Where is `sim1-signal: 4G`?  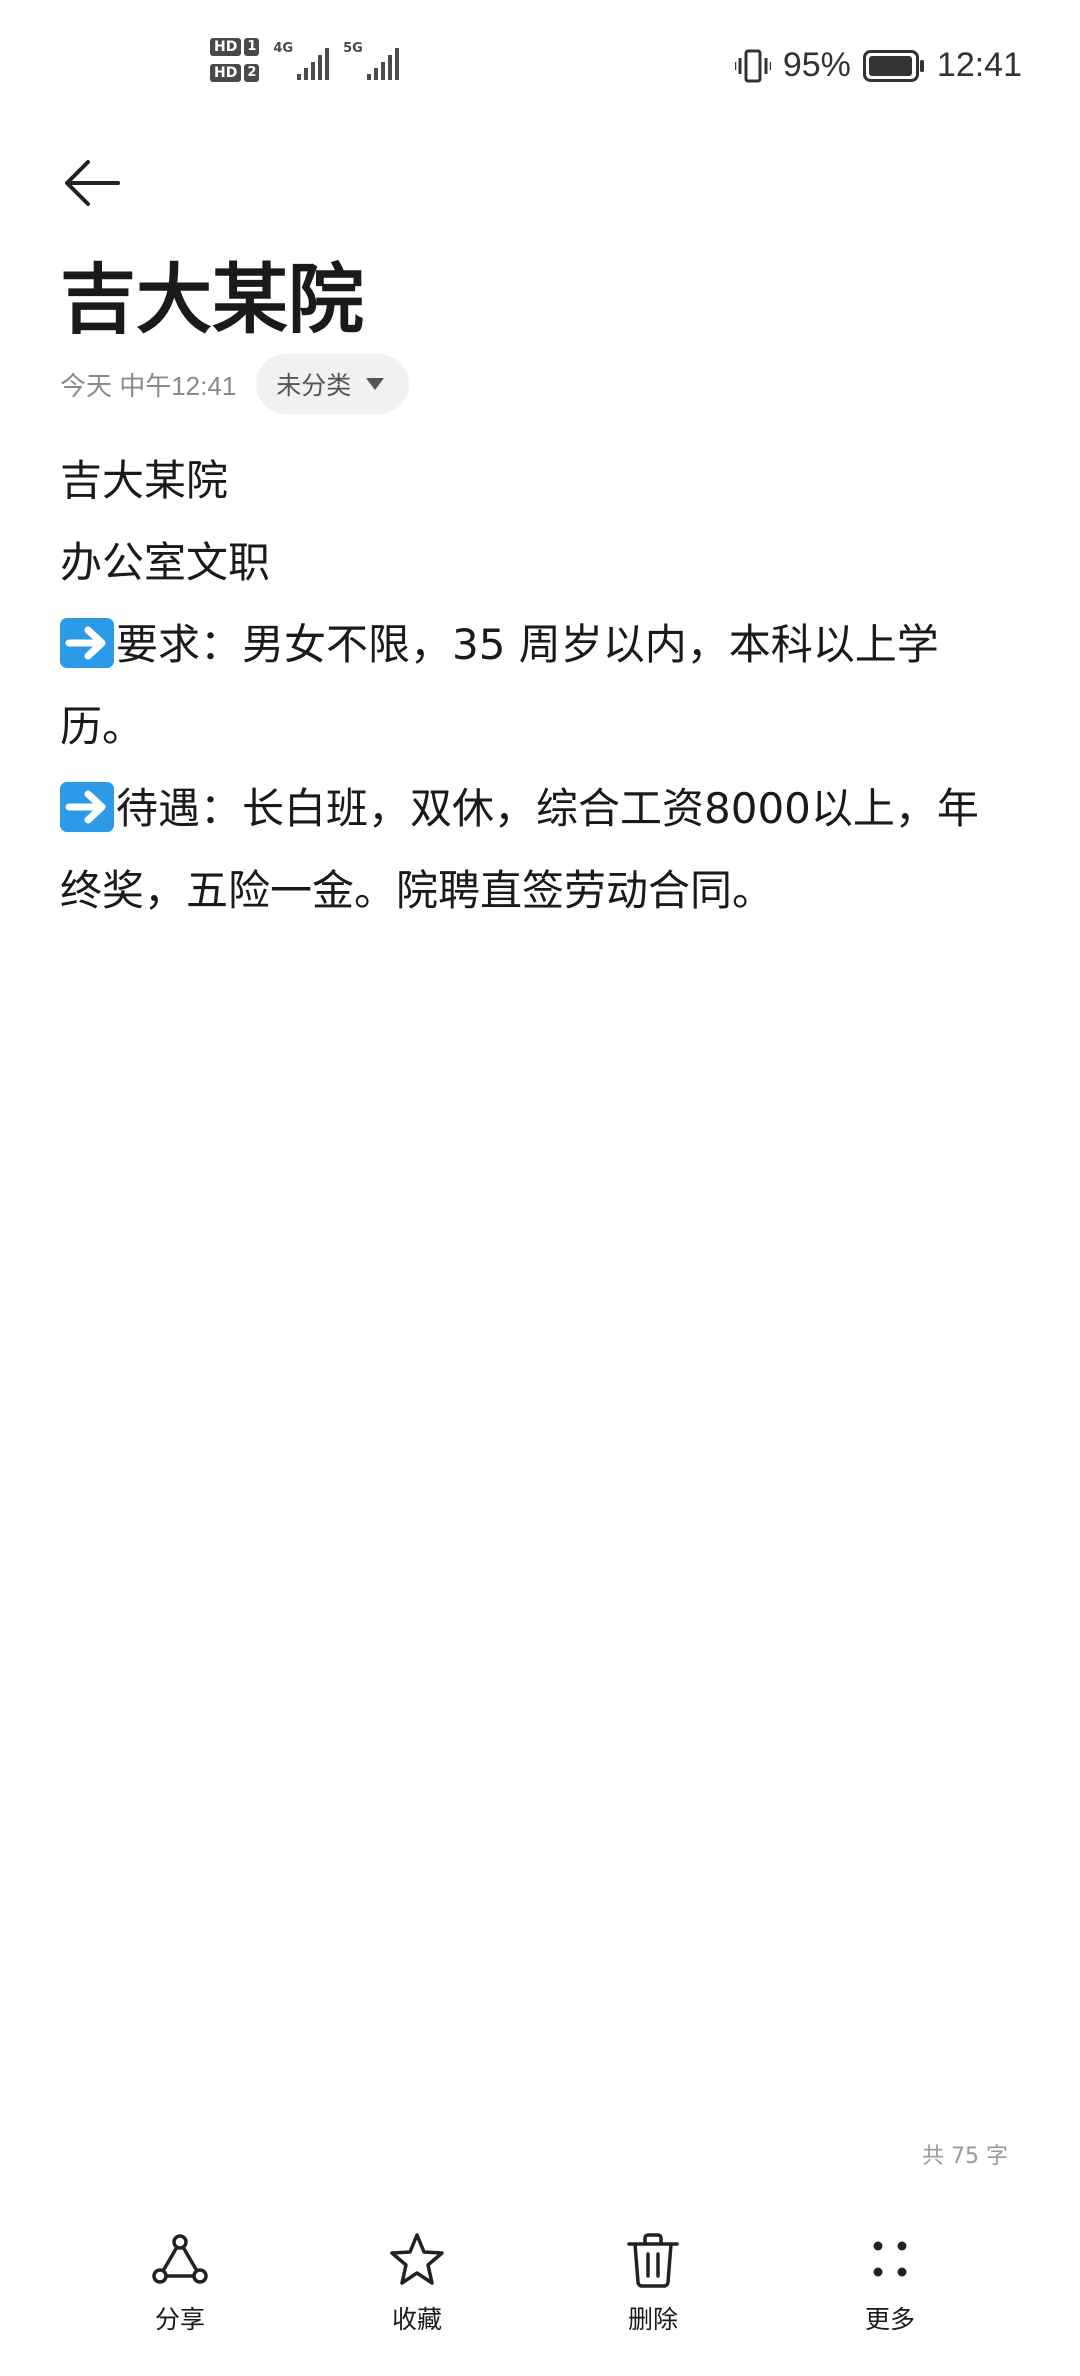 sim1-signal: 4G is located at coordinates (301, 61).